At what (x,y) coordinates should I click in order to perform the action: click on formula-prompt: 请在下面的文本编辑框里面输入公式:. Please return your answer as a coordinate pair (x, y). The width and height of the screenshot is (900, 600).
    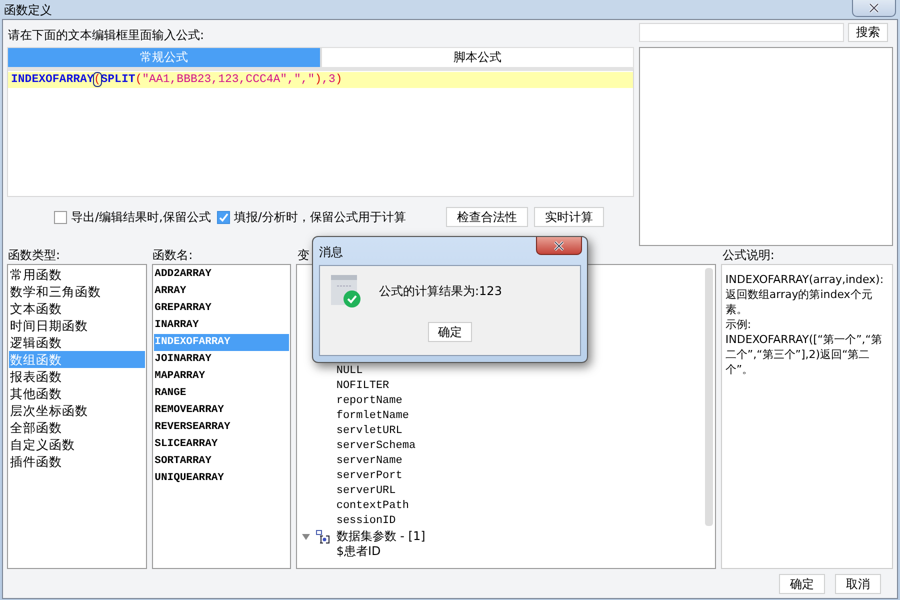
    Looking at the image, I should click on (106, 35).